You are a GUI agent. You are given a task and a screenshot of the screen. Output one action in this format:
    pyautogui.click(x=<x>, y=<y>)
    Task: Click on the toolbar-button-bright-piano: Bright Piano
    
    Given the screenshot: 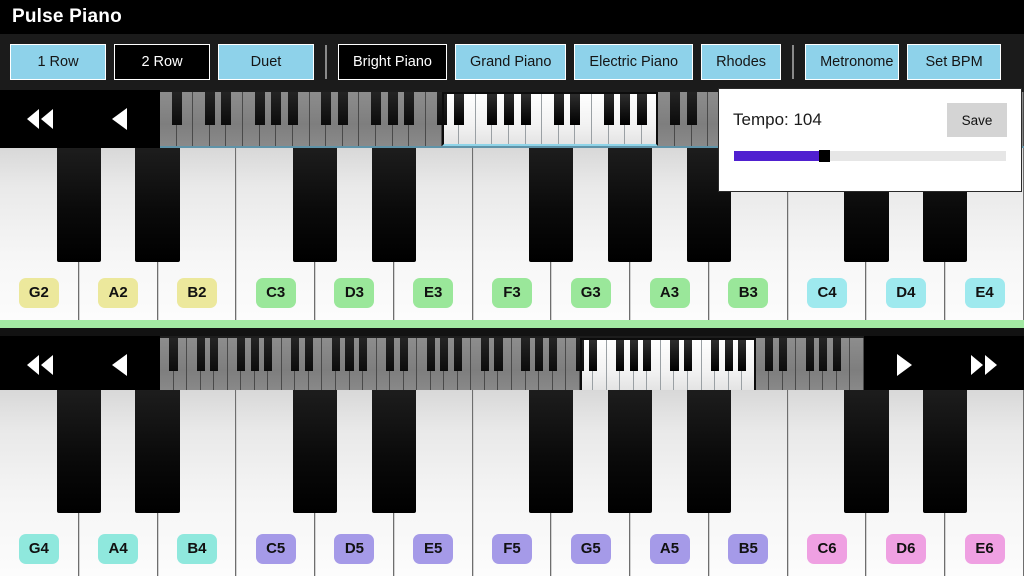 What is the action you would take?
    pyautogui.click(x=392, y=62)
    